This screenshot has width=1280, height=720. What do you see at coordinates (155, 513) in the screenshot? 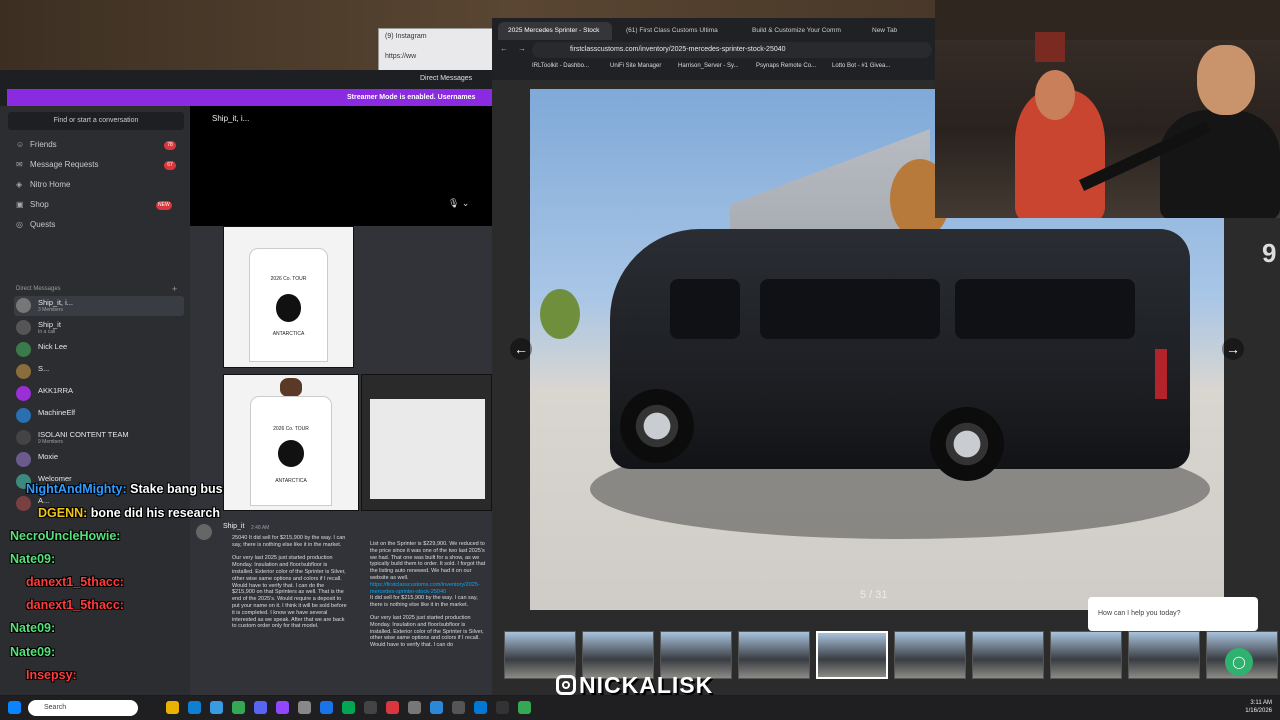
I see `overlay-chat-message: bone did his research` at bounding box center [155, 513].